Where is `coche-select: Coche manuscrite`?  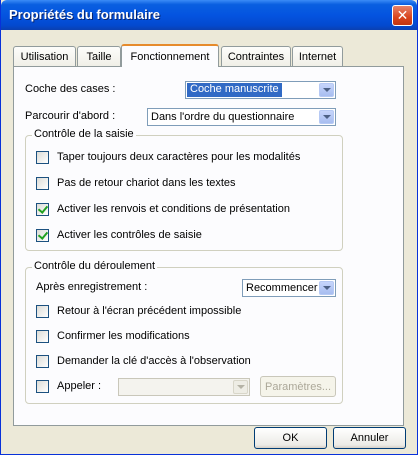 coche-select: Coche manuscrite is located at coordinates (260, 90).